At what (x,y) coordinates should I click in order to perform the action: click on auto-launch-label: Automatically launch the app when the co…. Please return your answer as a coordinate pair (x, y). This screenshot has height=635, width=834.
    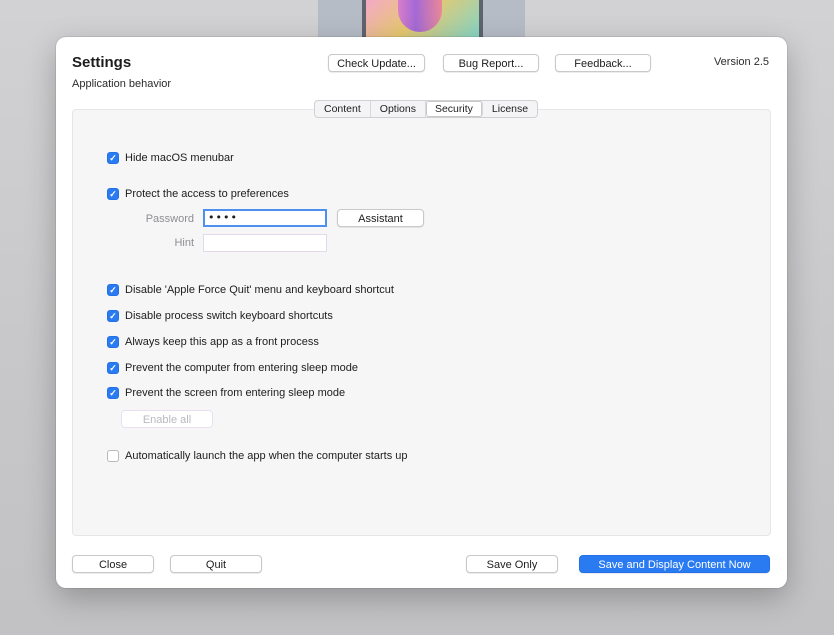
    Looking at the image, I should click on (266, 456).